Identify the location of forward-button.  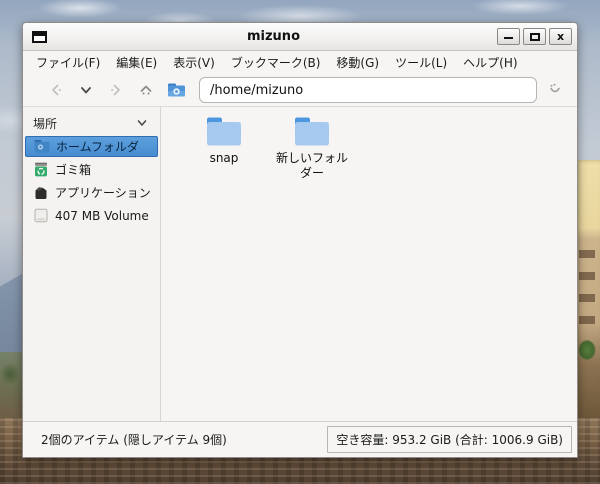
(116, 90).